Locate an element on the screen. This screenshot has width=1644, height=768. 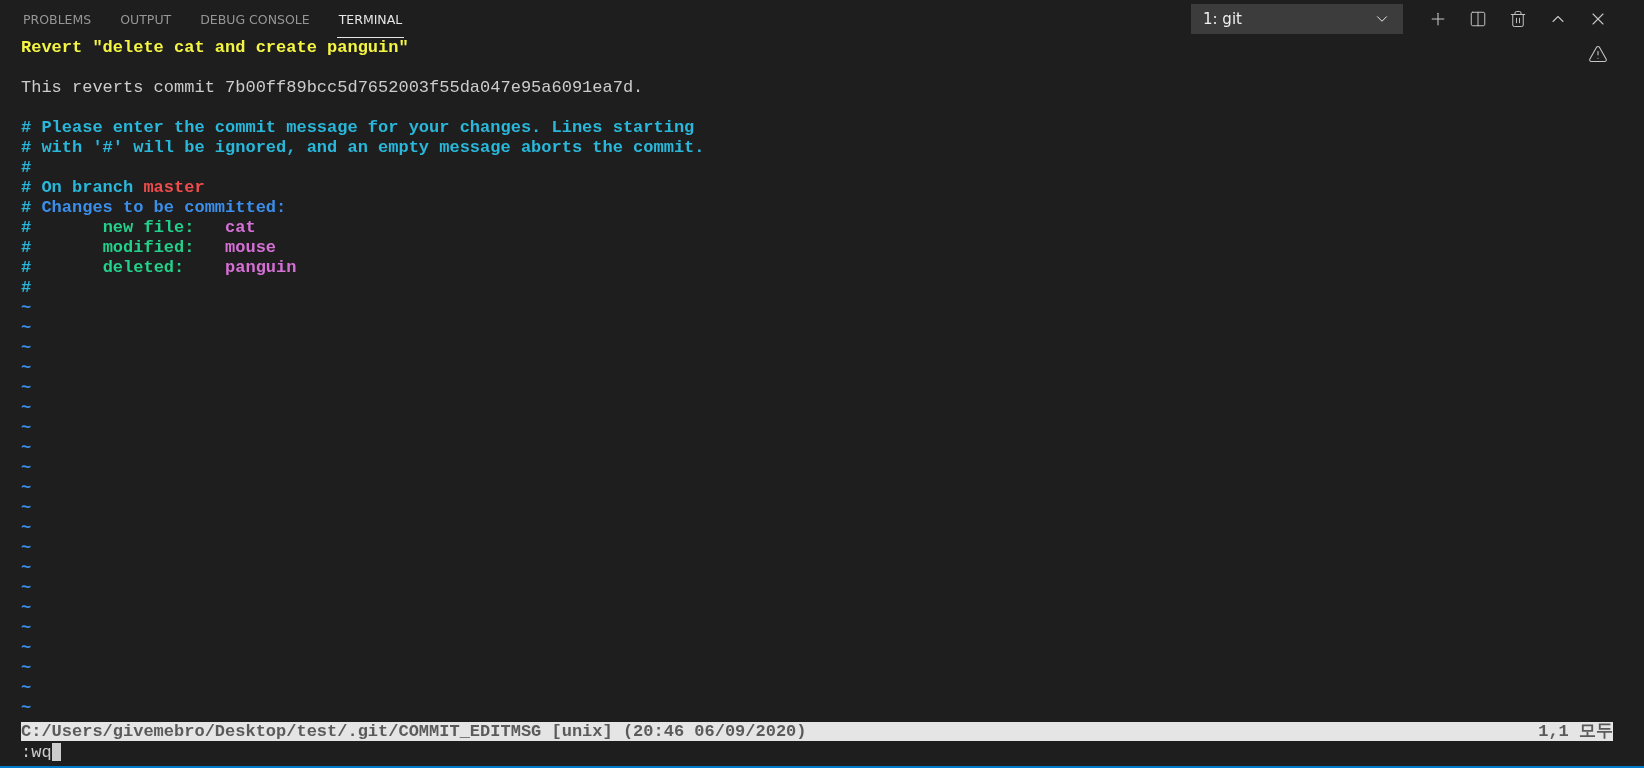
panel-tab: TERMINAL is located at coordinates (370, 19).